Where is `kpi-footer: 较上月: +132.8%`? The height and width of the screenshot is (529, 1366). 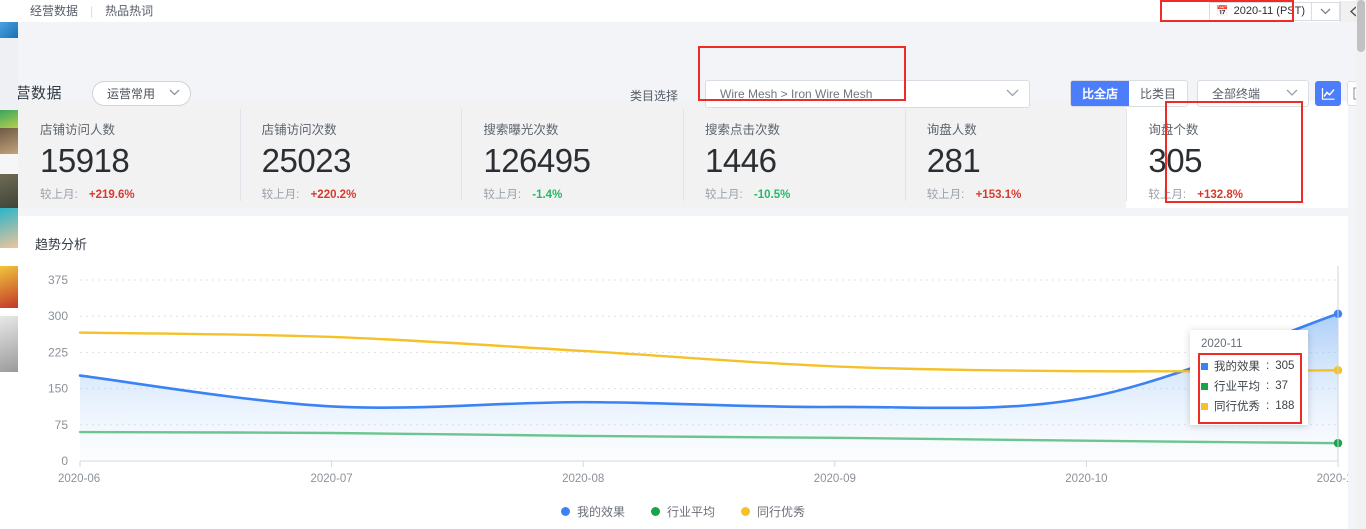 kpi-footer: 较上月: +132.8% is located at coordinates (1248, 194).